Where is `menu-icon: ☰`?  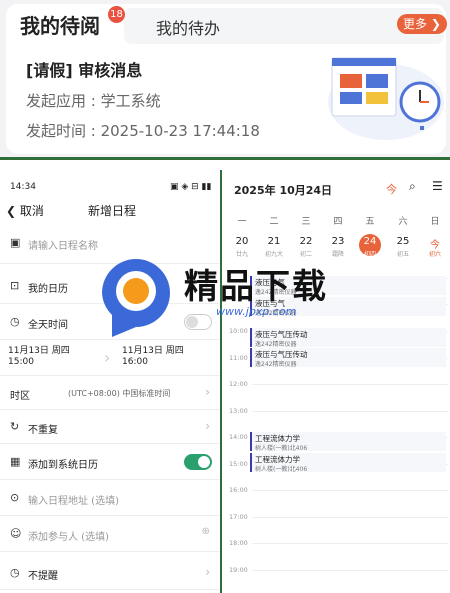 menu-icon: ☰ is located at coordinates (437, 186).